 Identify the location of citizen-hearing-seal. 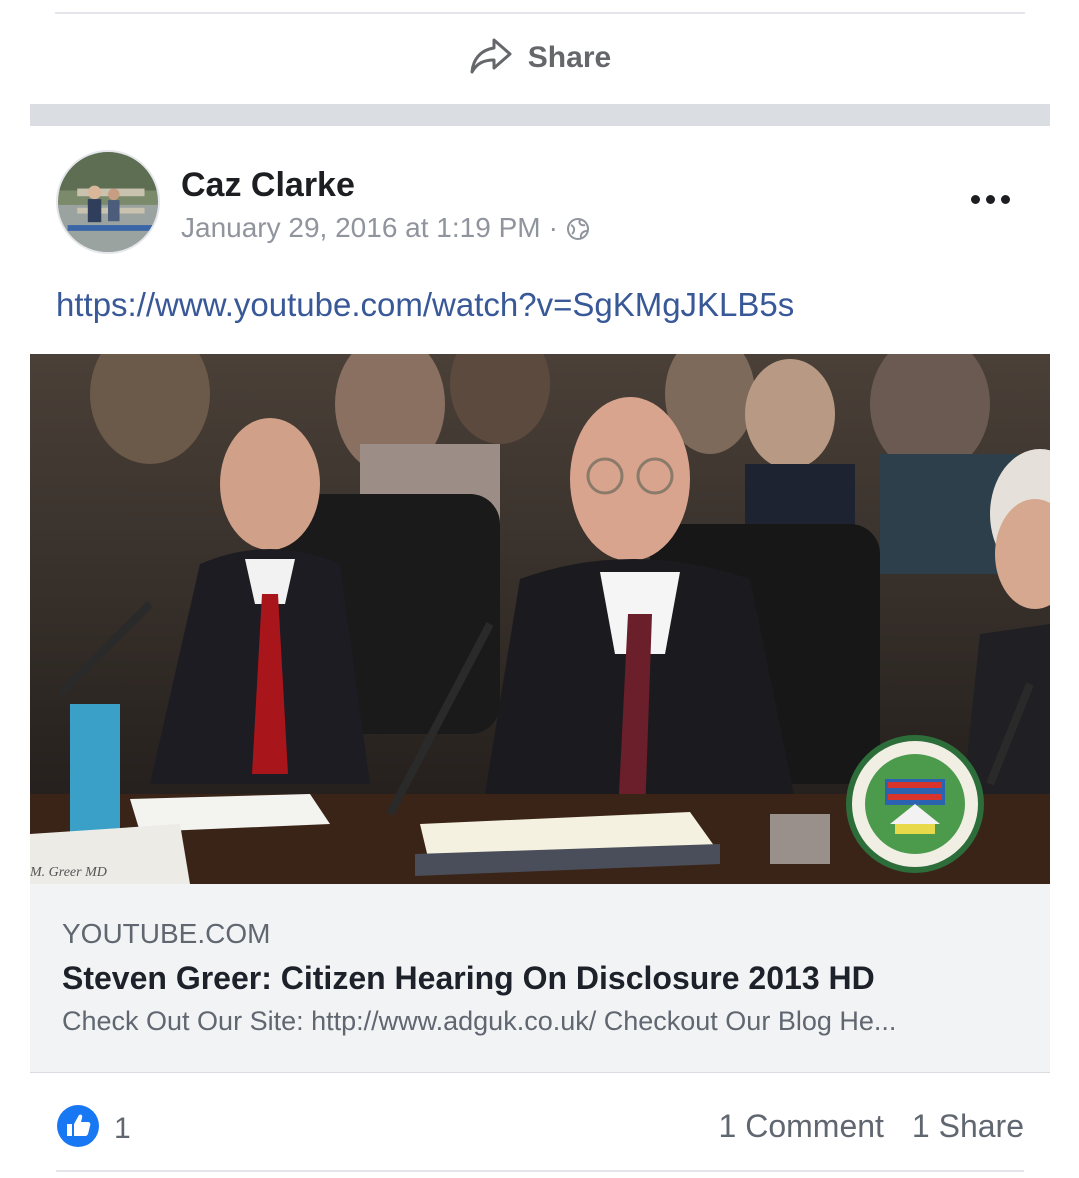
(915, 804).